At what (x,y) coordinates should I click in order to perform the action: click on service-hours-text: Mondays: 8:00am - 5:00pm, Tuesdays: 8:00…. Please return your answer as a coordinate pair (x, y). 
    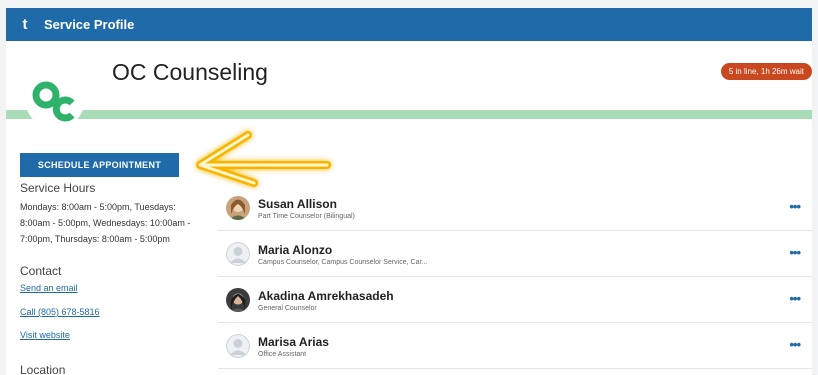
    Looking at the image, I should click on (115, 223).